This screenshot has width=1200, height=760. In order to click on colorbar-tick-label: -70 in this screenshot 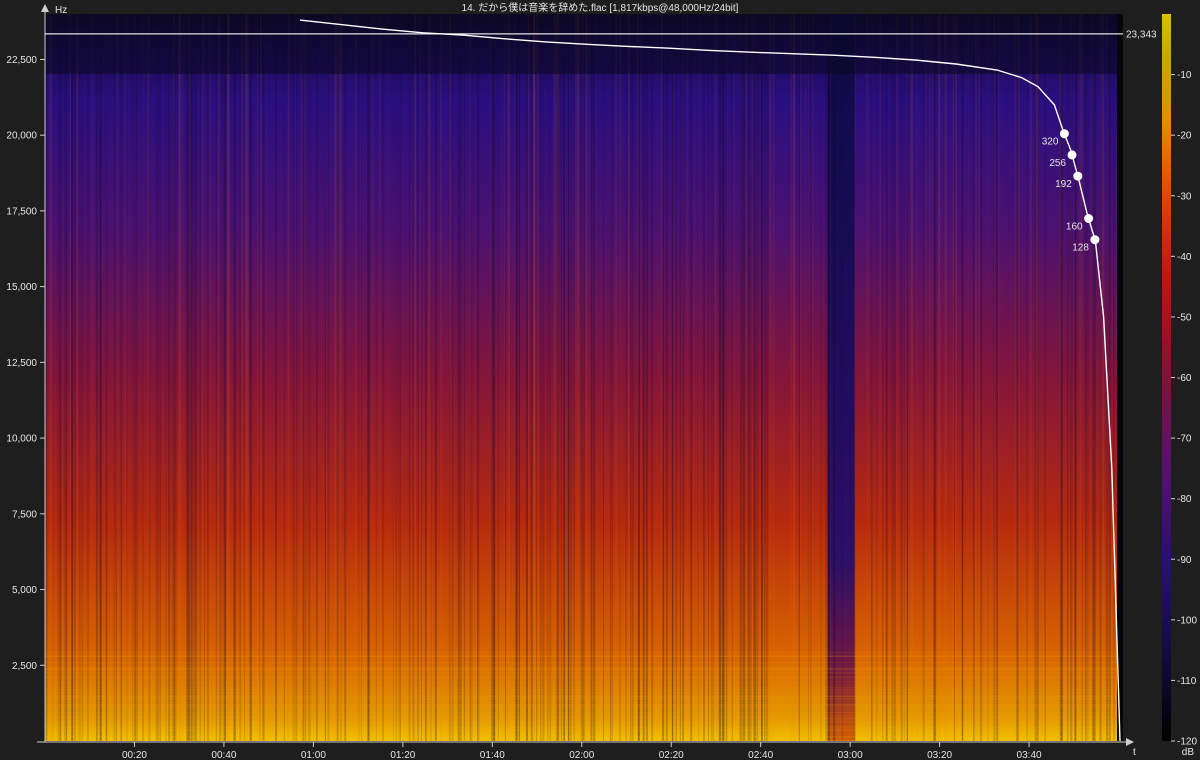, I will do `click(1184, 439)`.